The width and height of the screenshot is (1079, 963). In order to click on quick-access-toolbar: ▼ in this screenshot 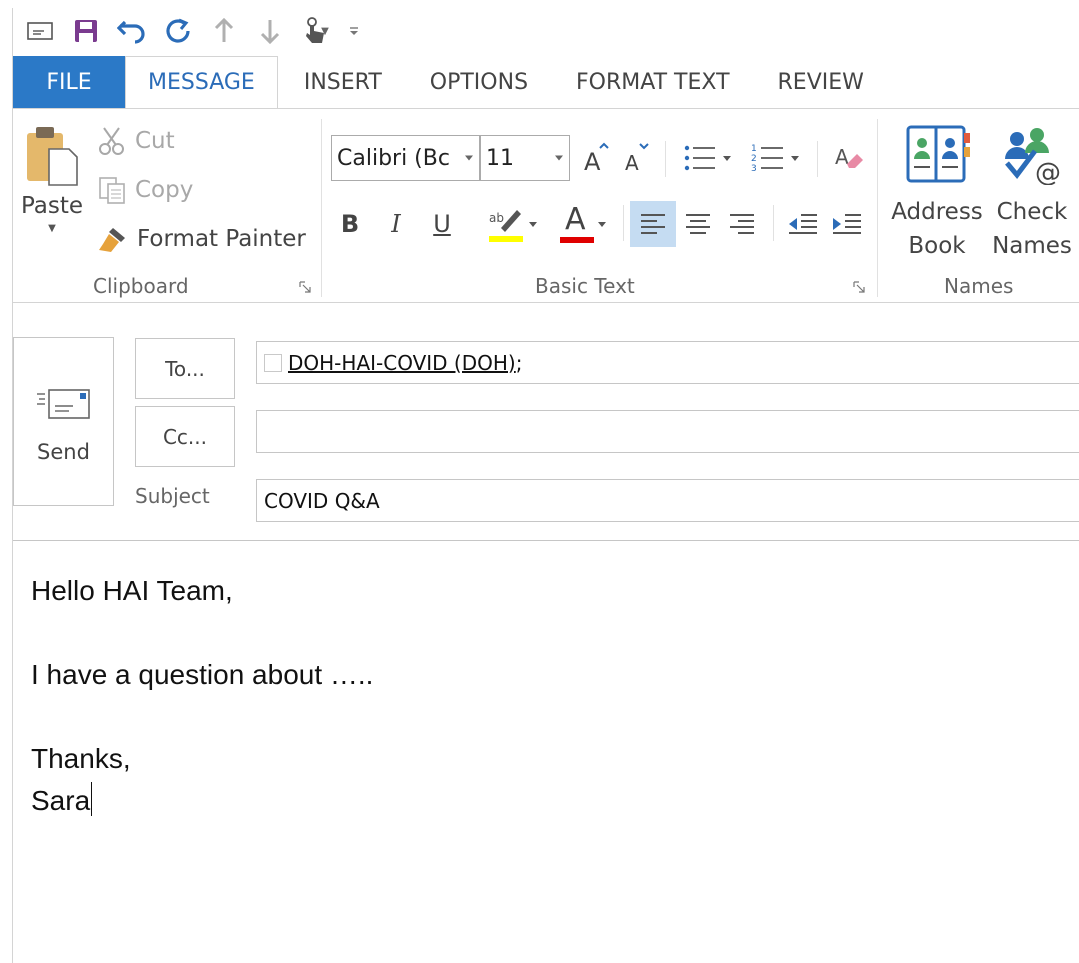, I will do `click(546, 31)`.